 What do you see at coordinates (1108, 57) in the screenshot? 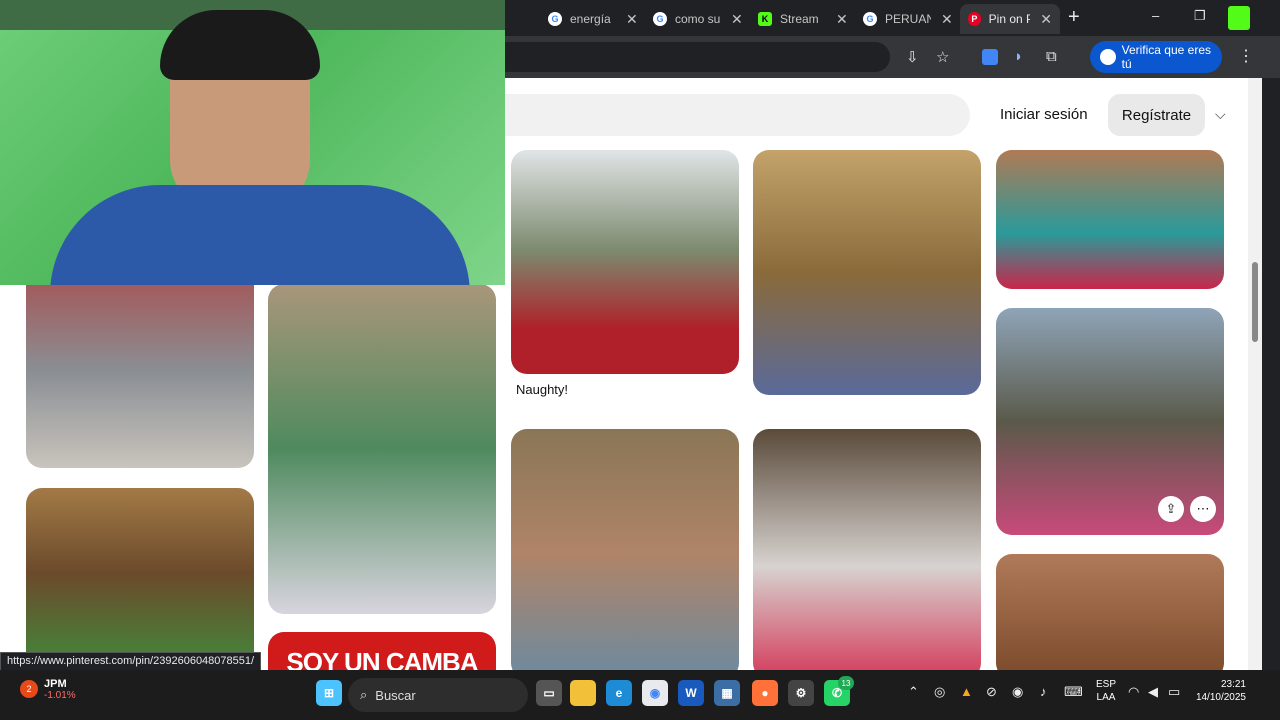
I see `avatar` at bounding box center [1108, 57].